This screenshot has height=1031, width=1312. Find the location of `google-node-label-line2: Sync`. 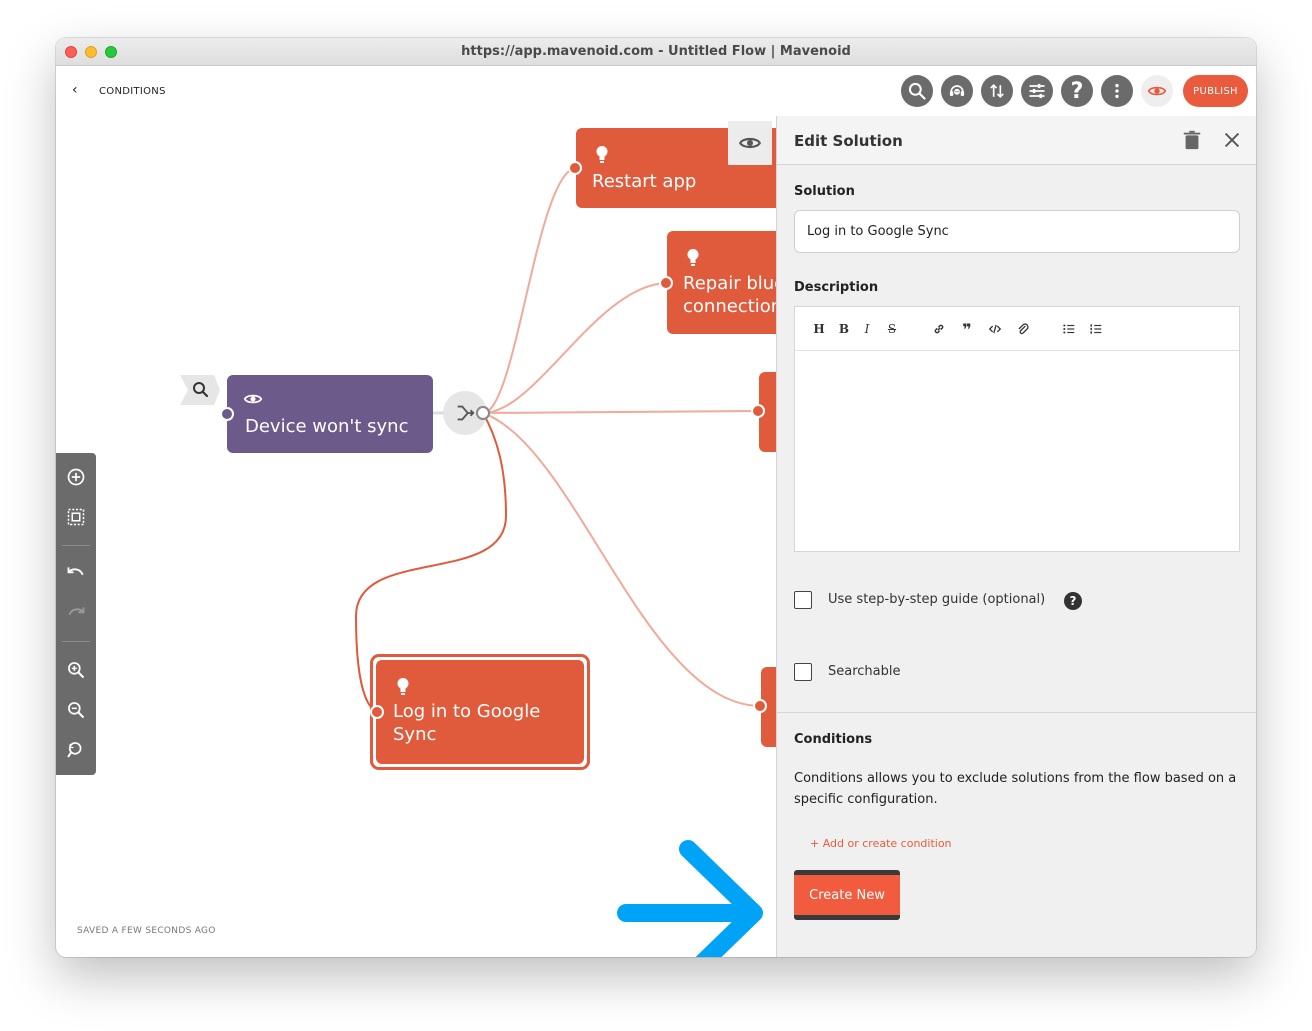

google-node-label-line2: Sync is located at coordinates (415, 734).